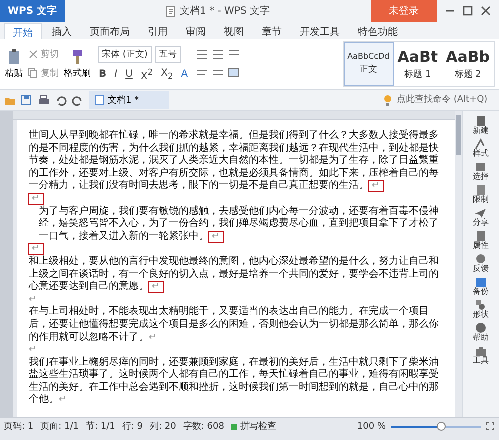 The height and width of the screenshot is (440, 499). Describe the element at coordinates (468, 74) in the screenshot. I see `style-name: 标题 2` at that location.